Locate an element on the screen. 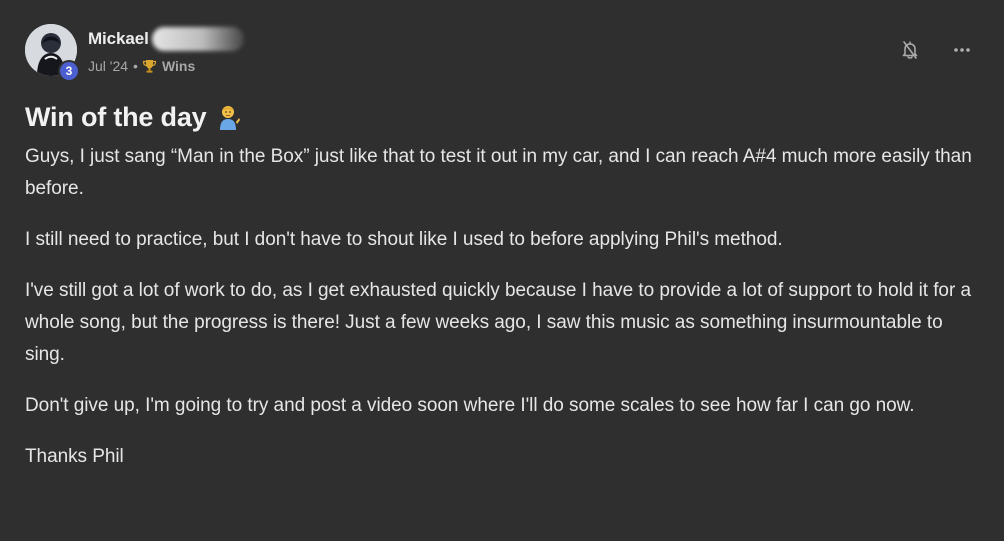 Image resolution: width=1004 pixels, height=541 pixels. trophy-icon is located at coordinates (149, 66).